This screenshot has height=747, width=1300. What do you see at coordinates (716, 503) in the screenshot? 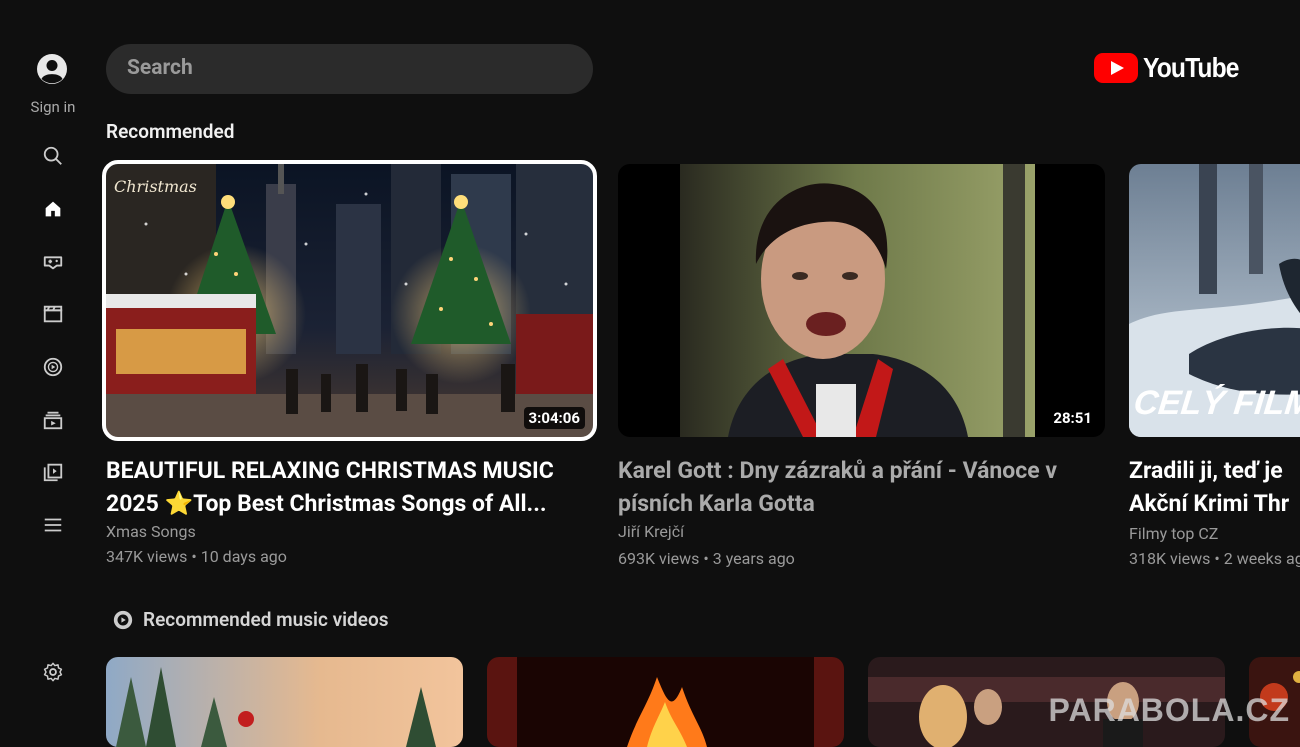
I see `video-title-2-line2: písních Karla Gotta` at bounding box center [716, 503].